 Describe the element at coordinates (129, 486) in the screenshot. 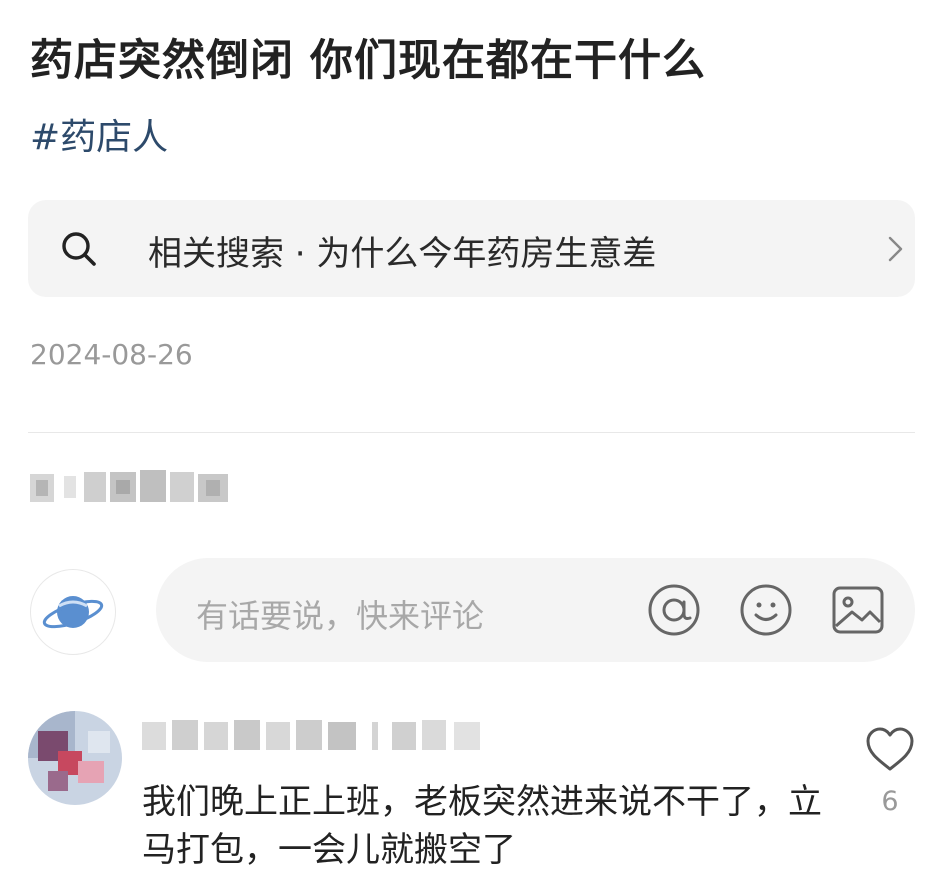

I see `comment-count-blurred` at that location.